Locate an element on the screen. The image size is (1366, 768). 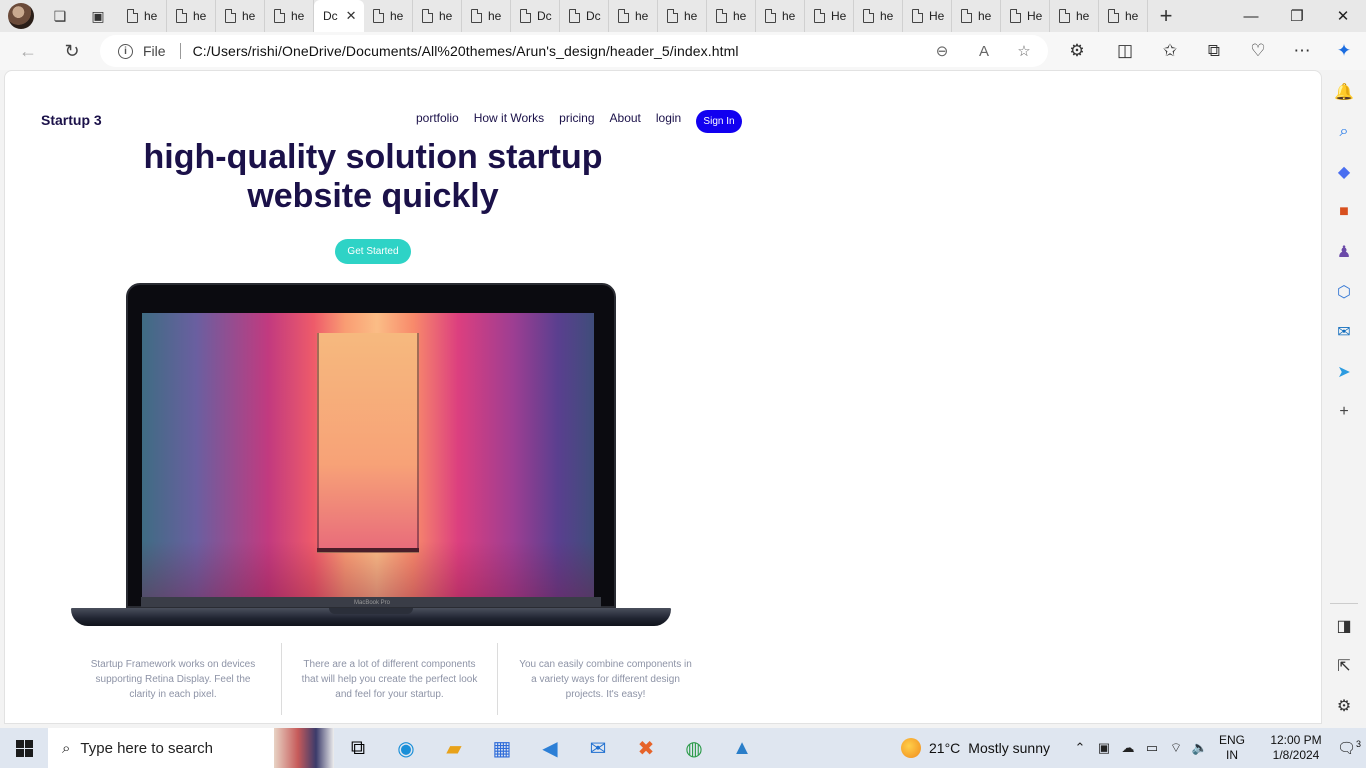
nav-link-portfolio: portfolio is located at coordinates (437, 118).